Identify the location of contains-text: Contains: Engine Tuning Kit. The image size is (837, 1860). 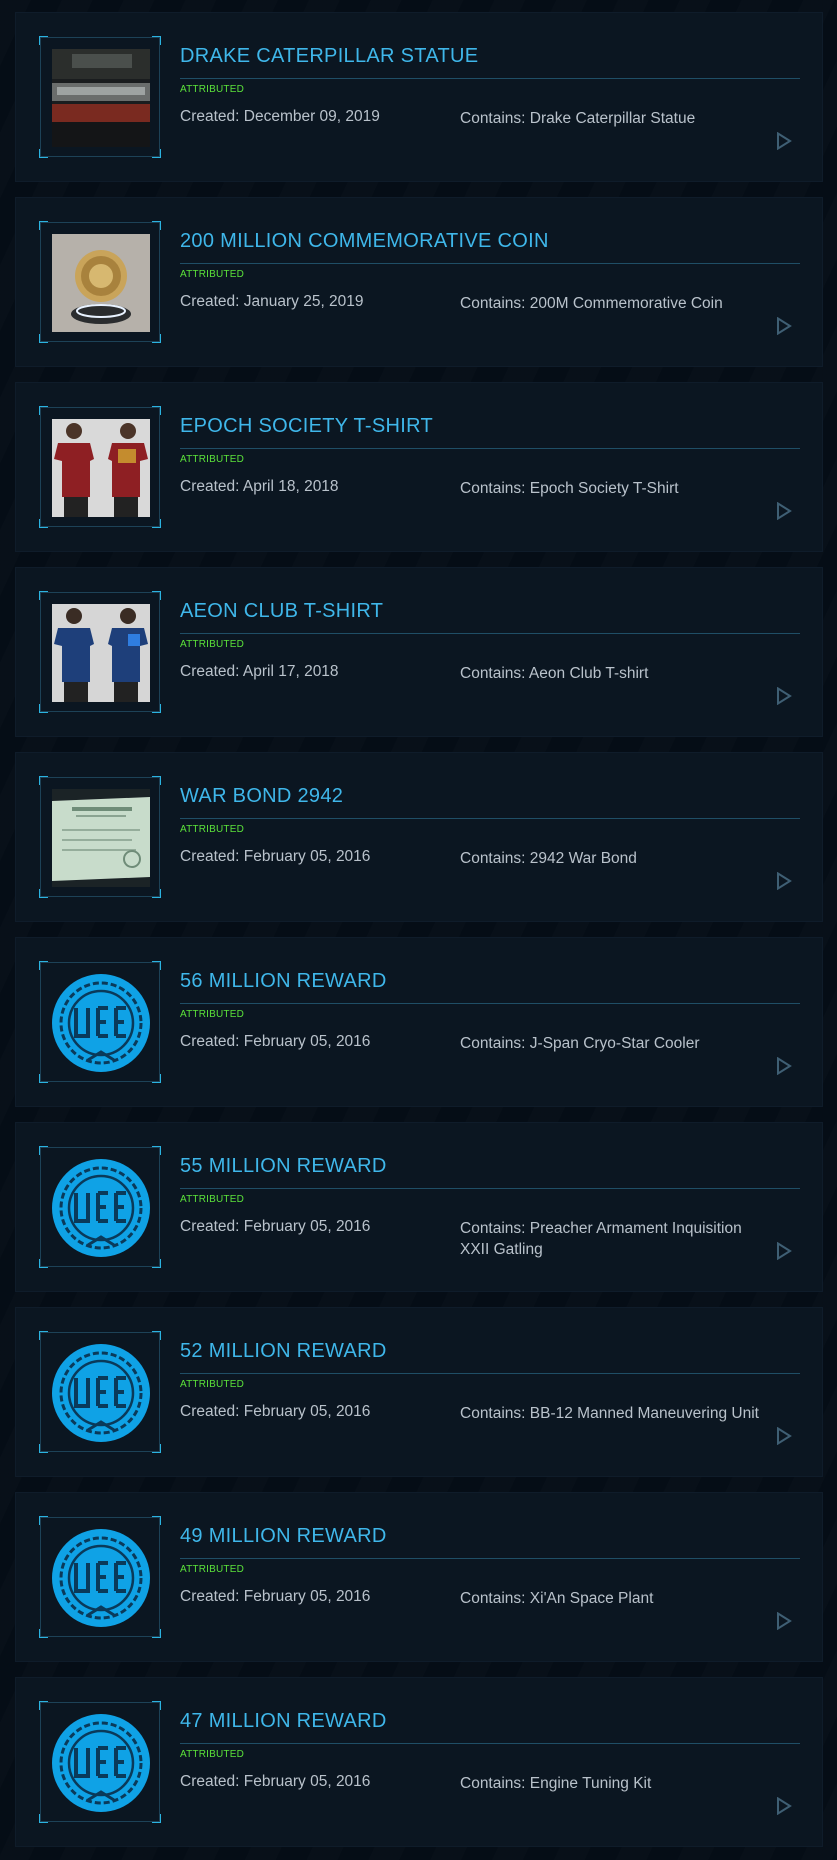
(556, 1783).